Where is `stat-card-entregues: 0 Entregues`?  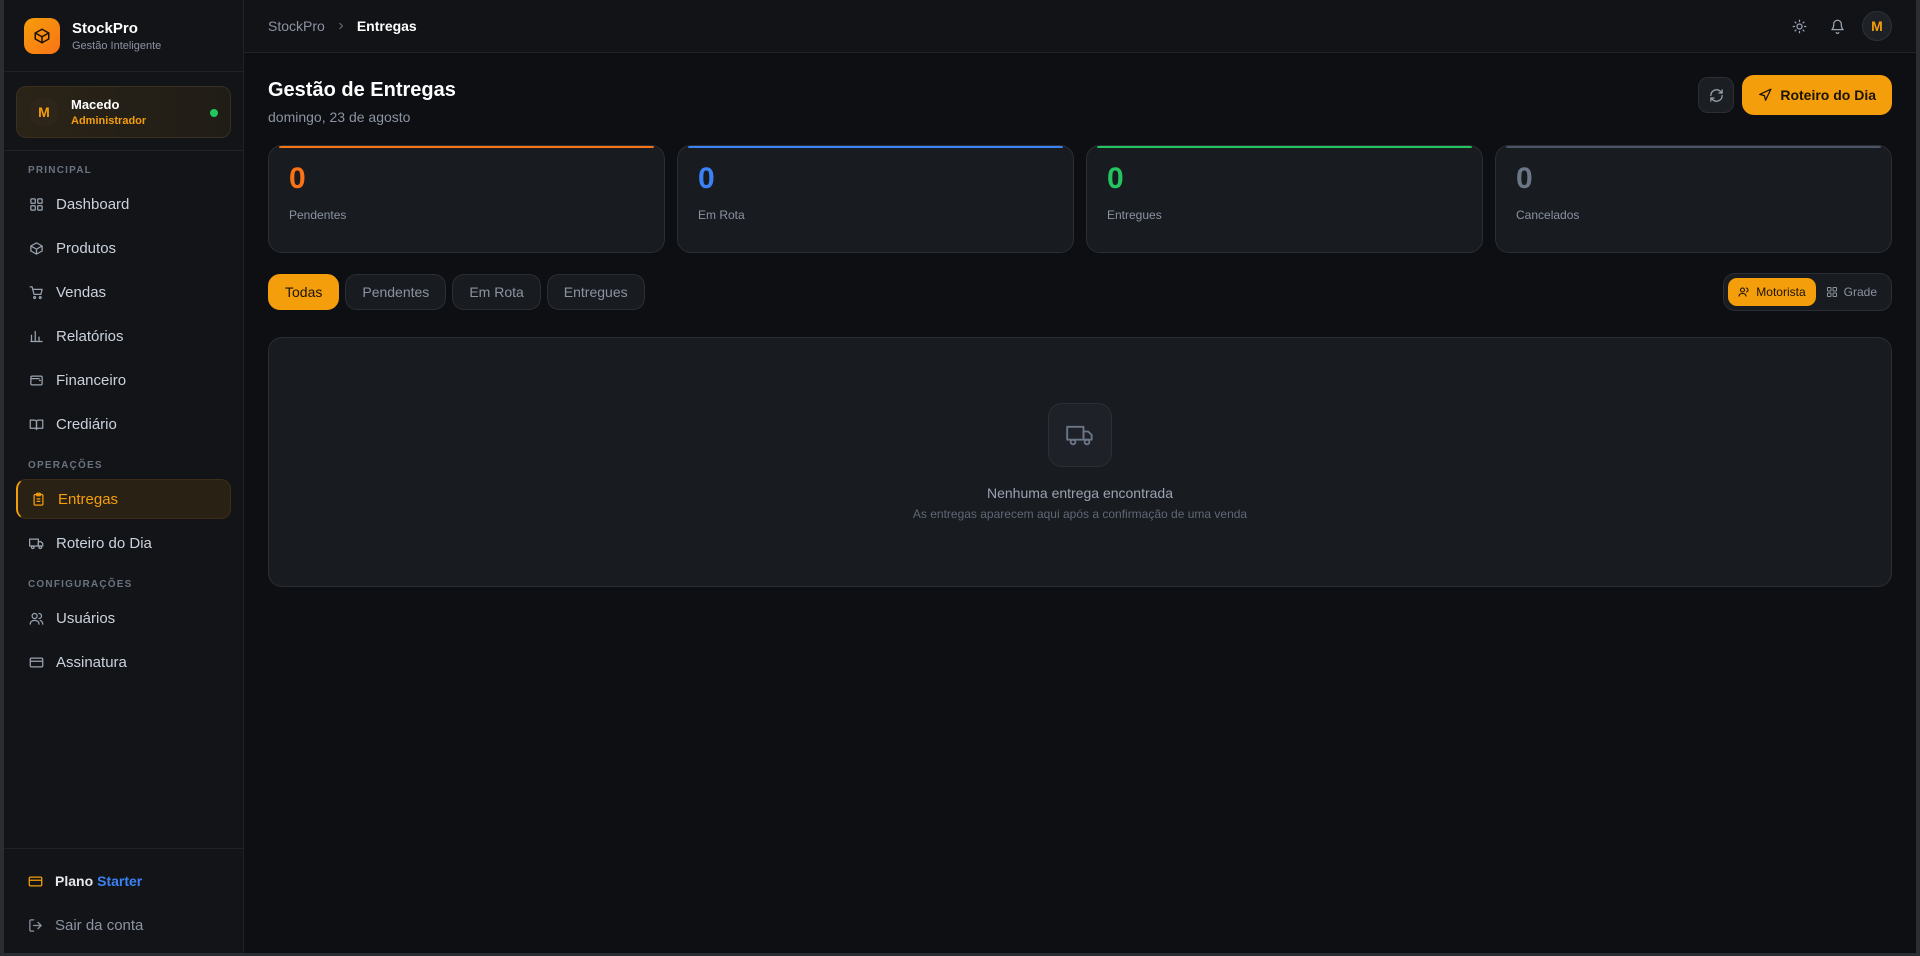
stat-card-entregues: 0 Entregues is located at coordinates (1284, 199).